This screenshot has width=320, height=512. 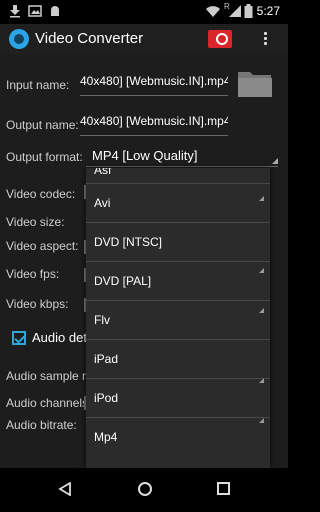 I want to click on output-name-field: 40x480] [Webmusic.IN].mp4, so click(x=154, y=125).